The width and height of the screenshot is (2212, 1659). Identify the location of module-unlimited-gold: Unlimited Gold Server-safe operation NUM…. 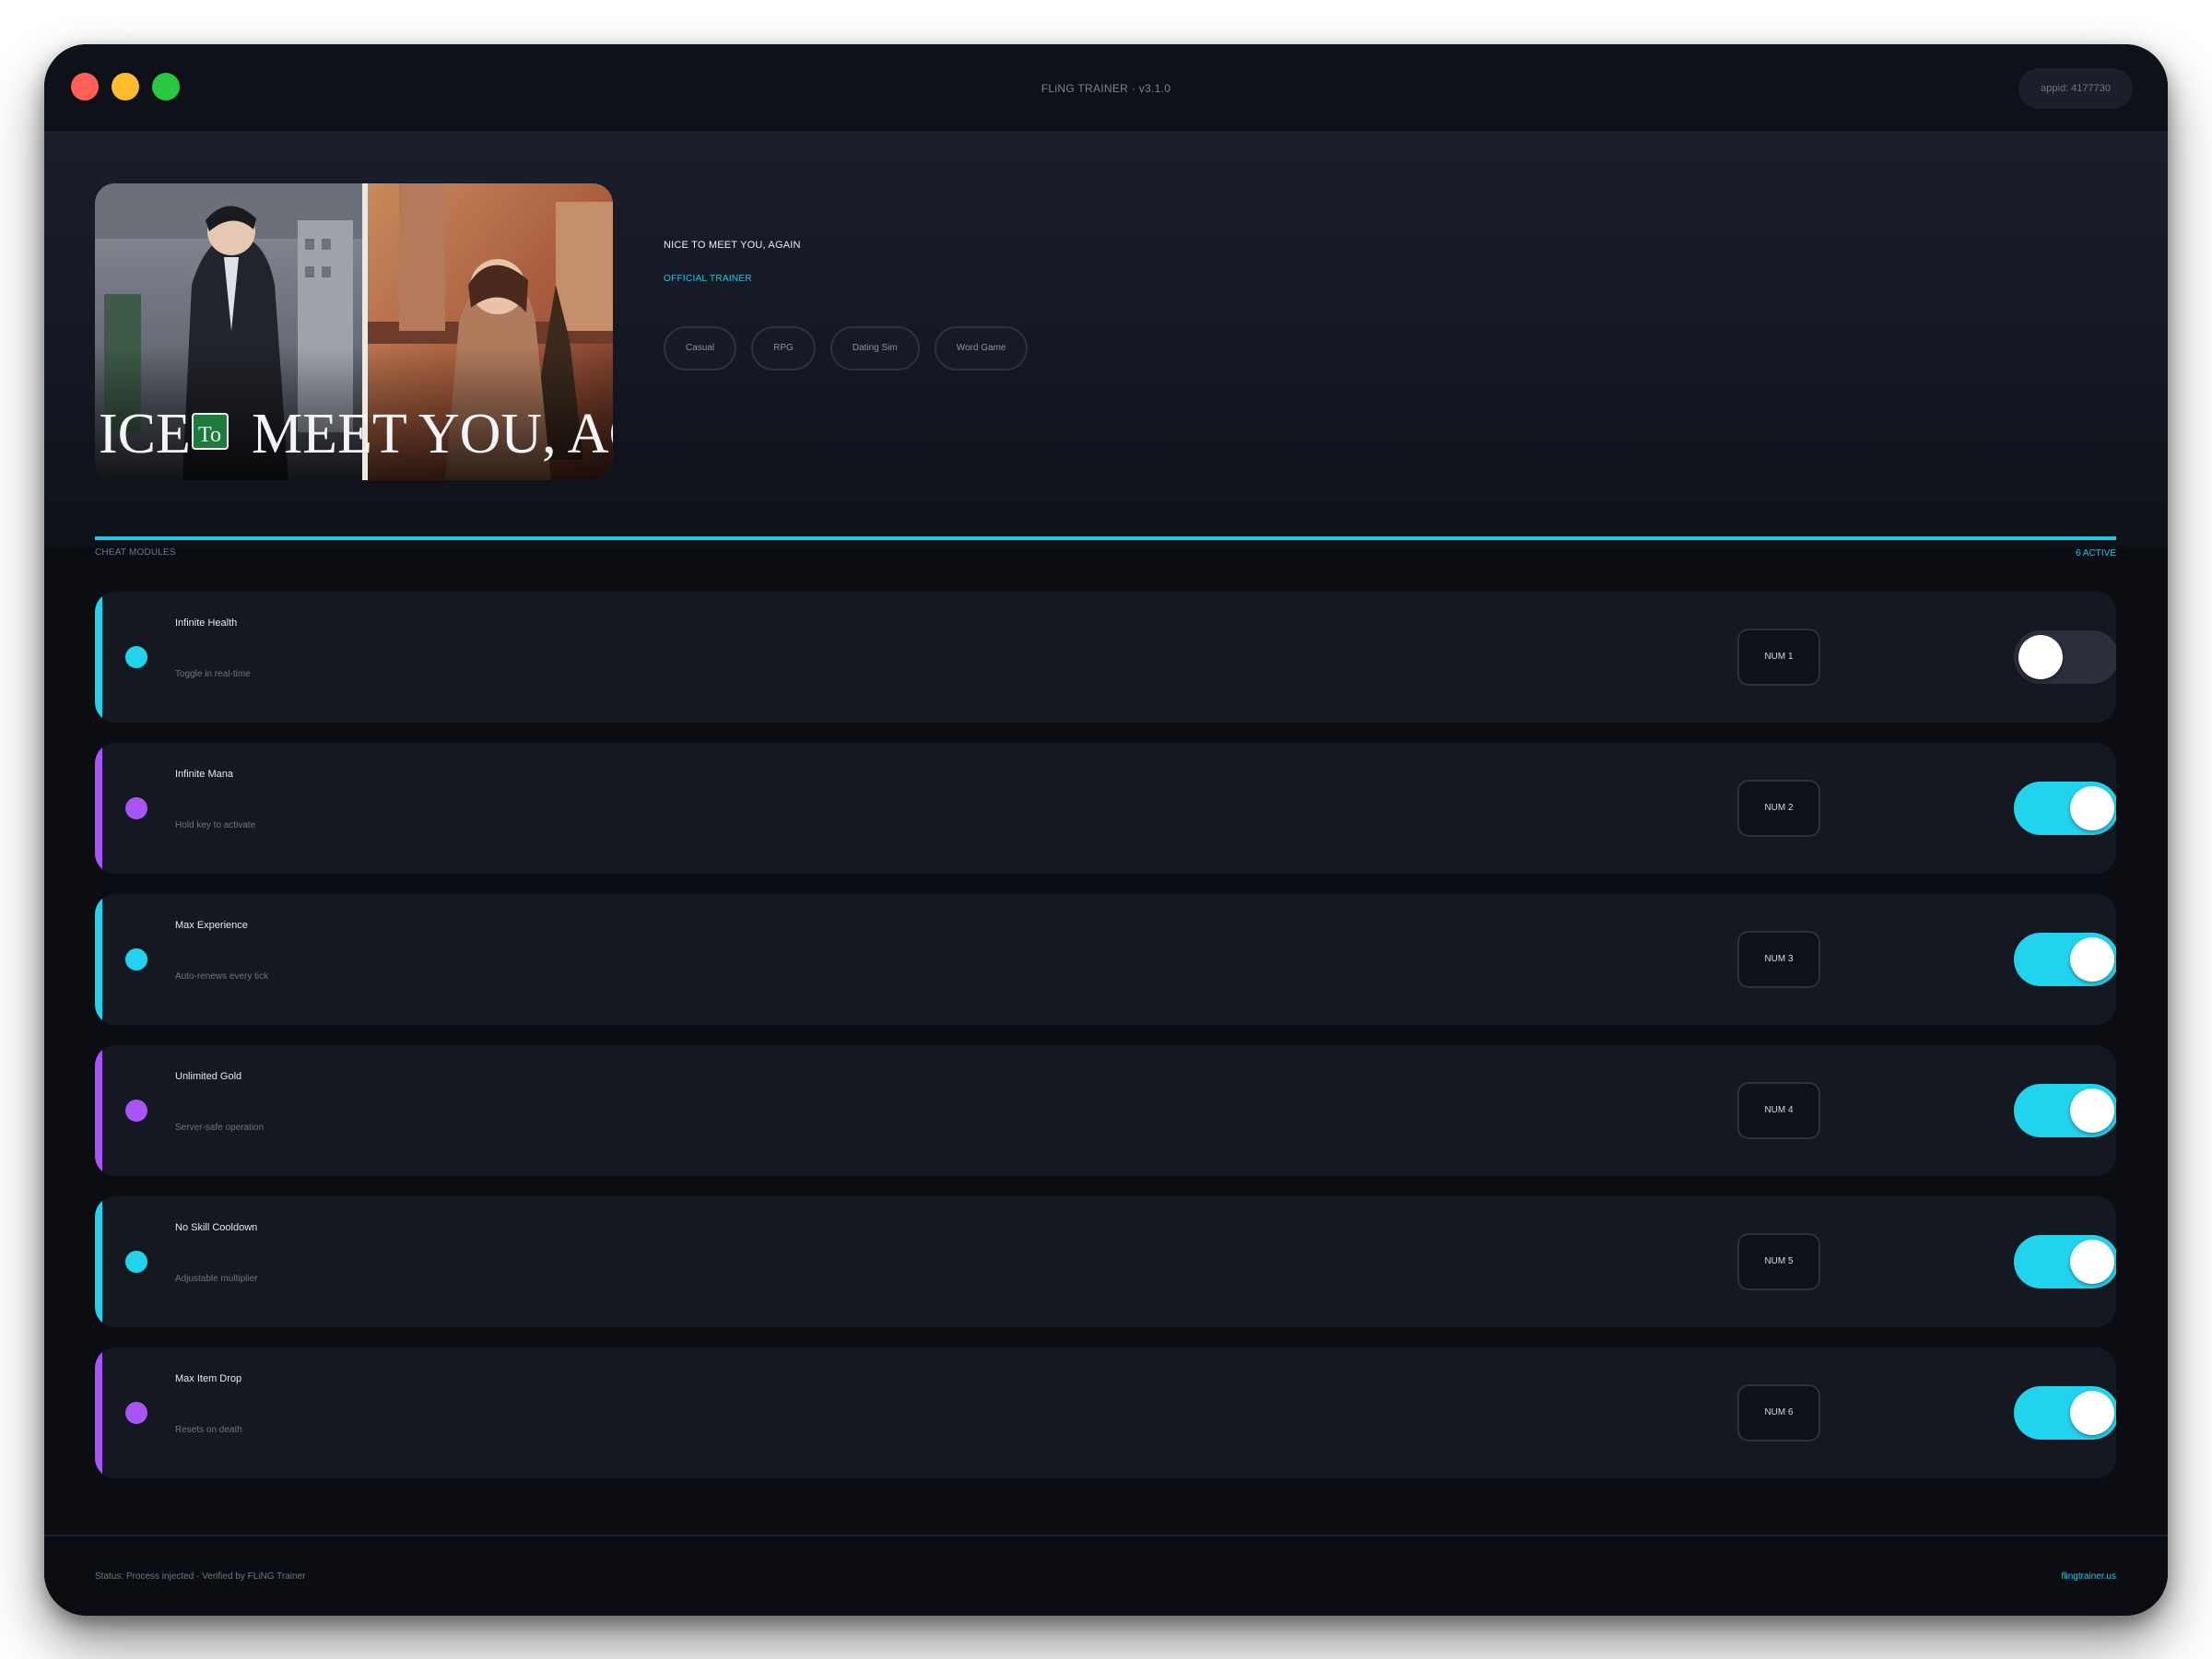
(1105, 1110).